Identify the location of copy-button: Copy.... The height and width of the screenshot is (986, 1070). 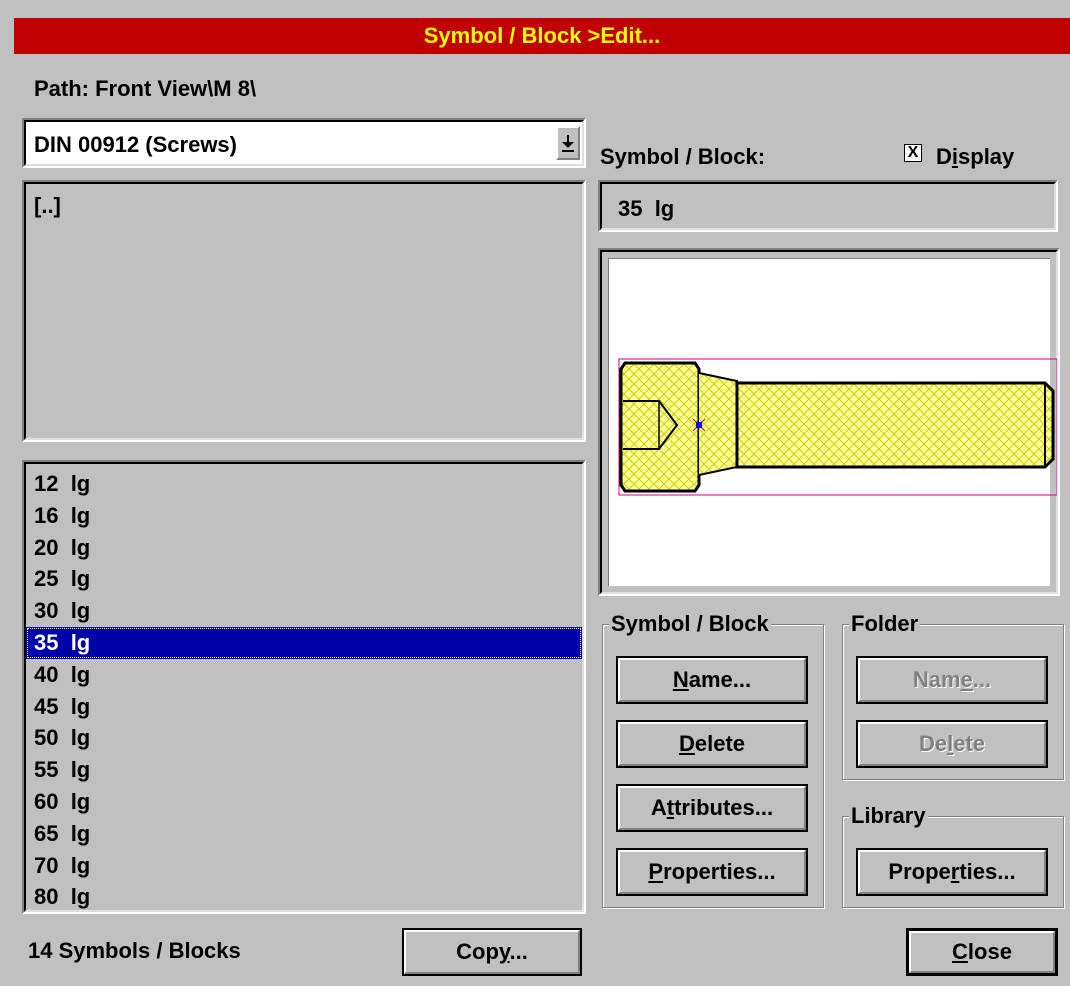
(492, 952).